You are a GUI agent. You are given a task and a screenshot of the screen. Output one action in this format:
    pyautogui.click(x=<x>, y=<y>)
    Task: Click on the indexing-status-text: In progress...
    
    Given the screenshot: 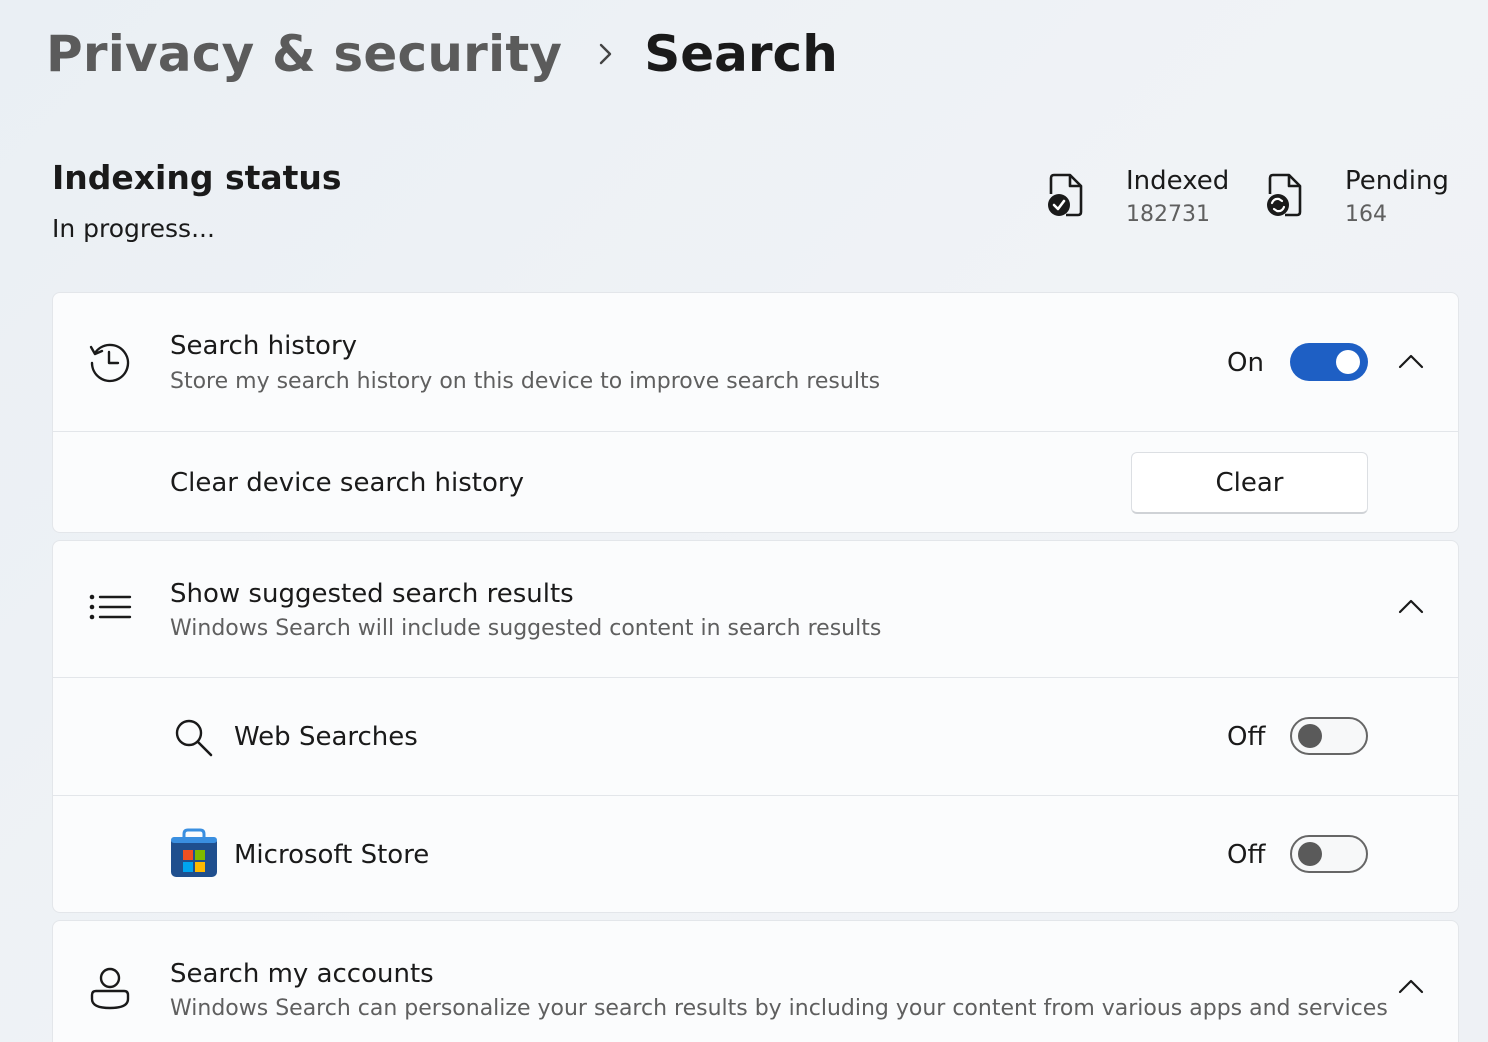 What is the action you would take?
    pyautogui.click(x=133, y=228)
    